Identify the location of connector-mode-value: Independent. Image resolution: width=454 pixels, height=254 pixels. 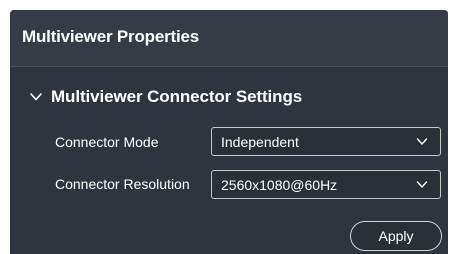
(260, 142).